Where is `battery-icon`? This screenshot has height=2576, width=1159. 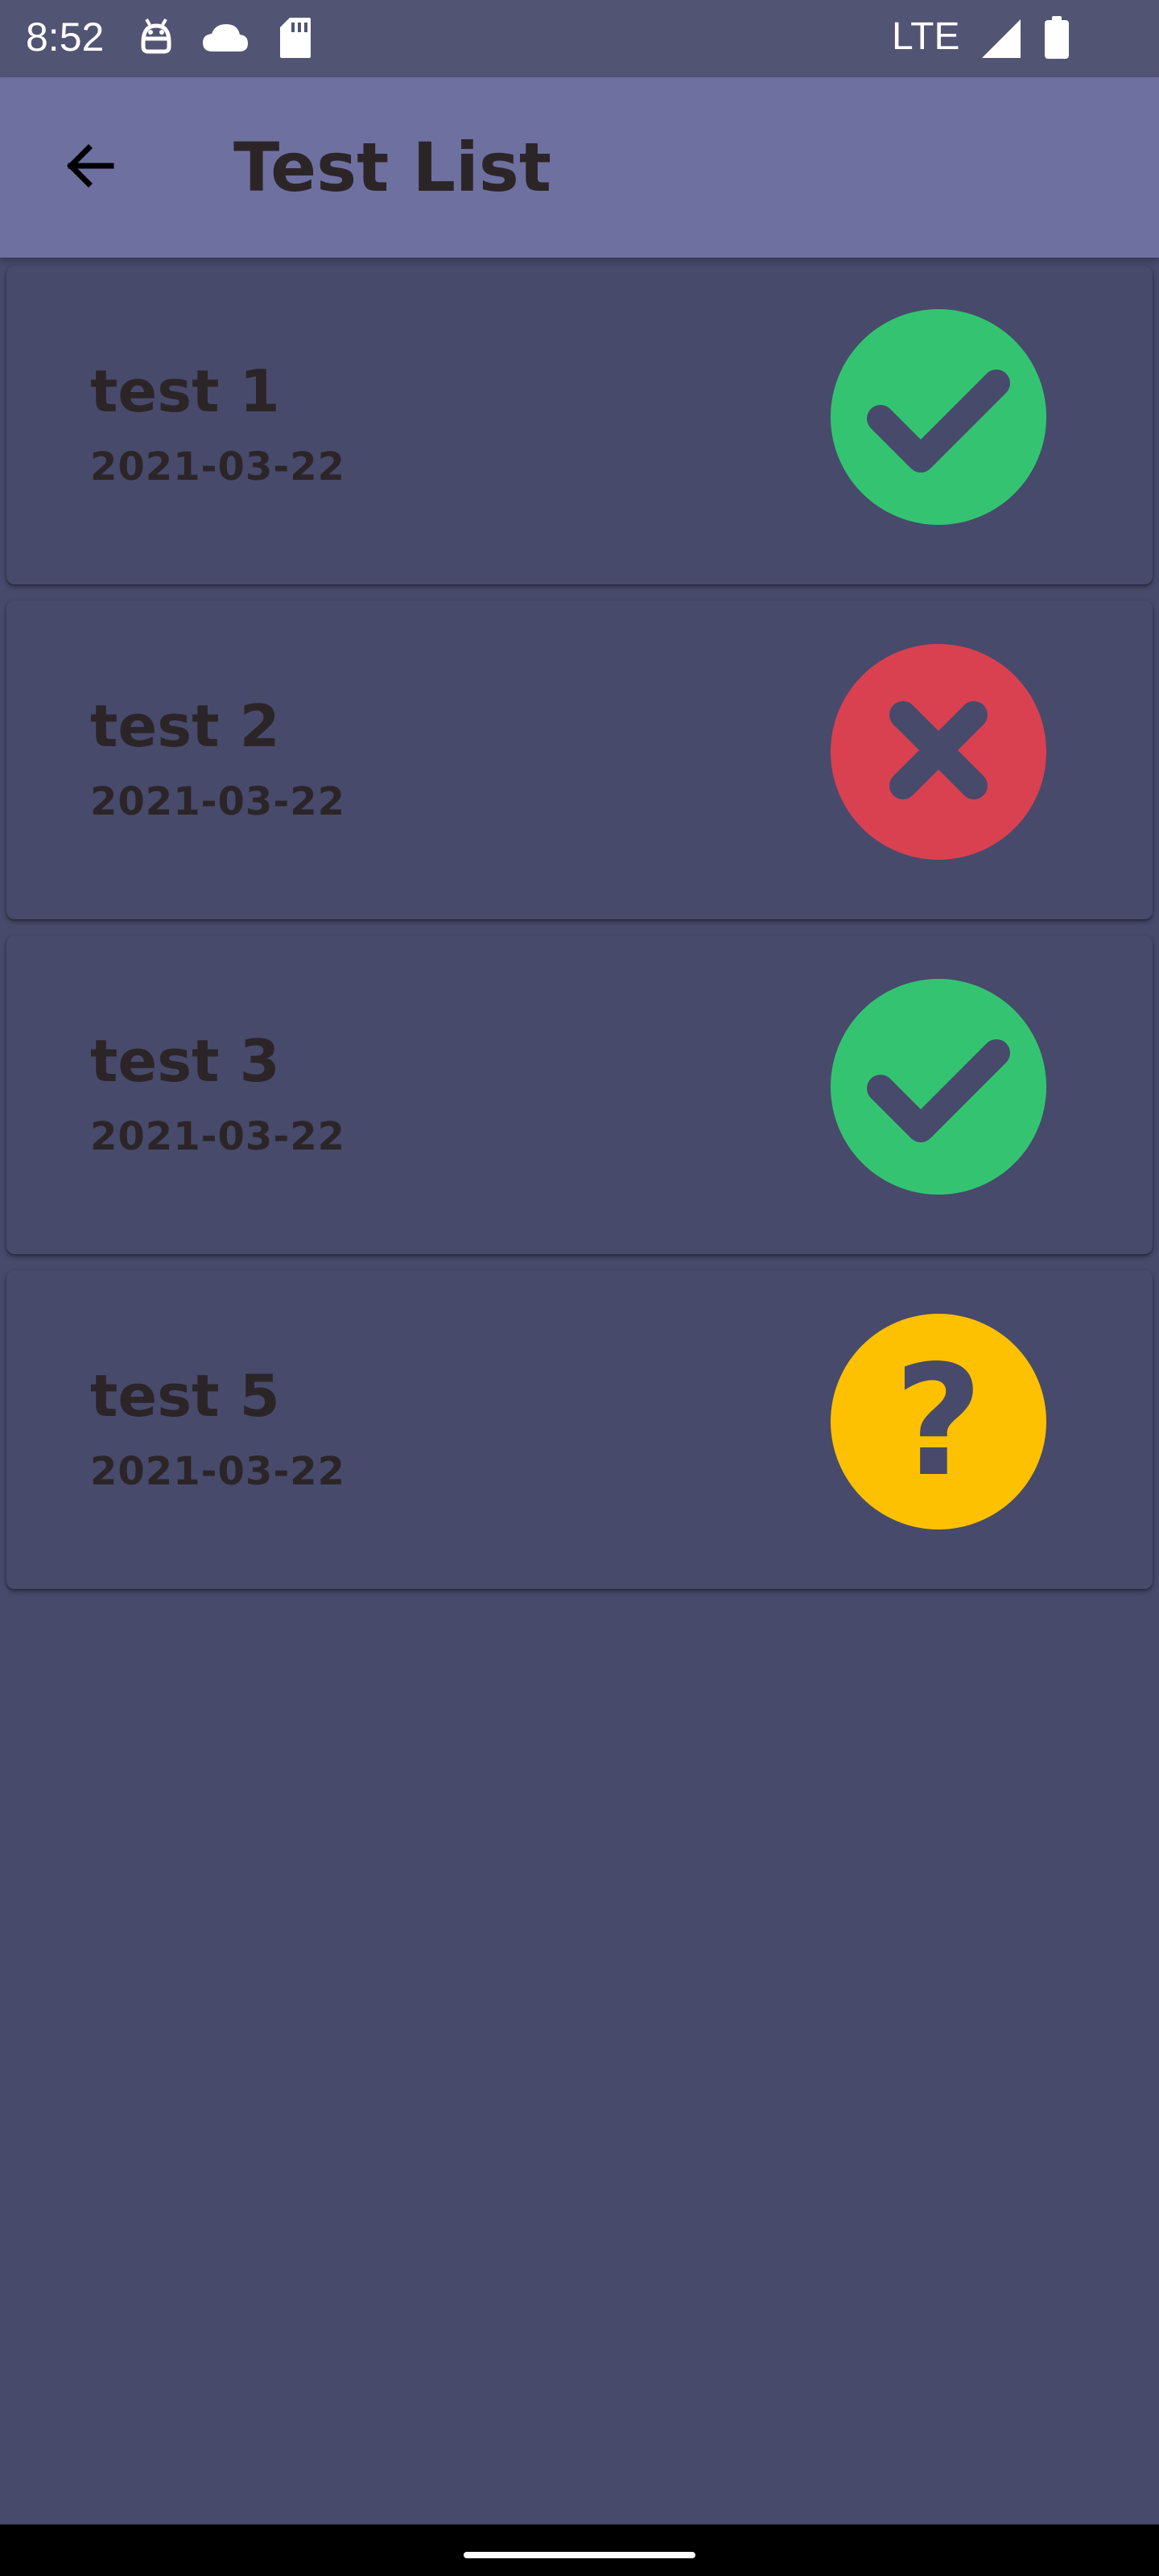 battery-icon is located at coordinates (1056, 39).